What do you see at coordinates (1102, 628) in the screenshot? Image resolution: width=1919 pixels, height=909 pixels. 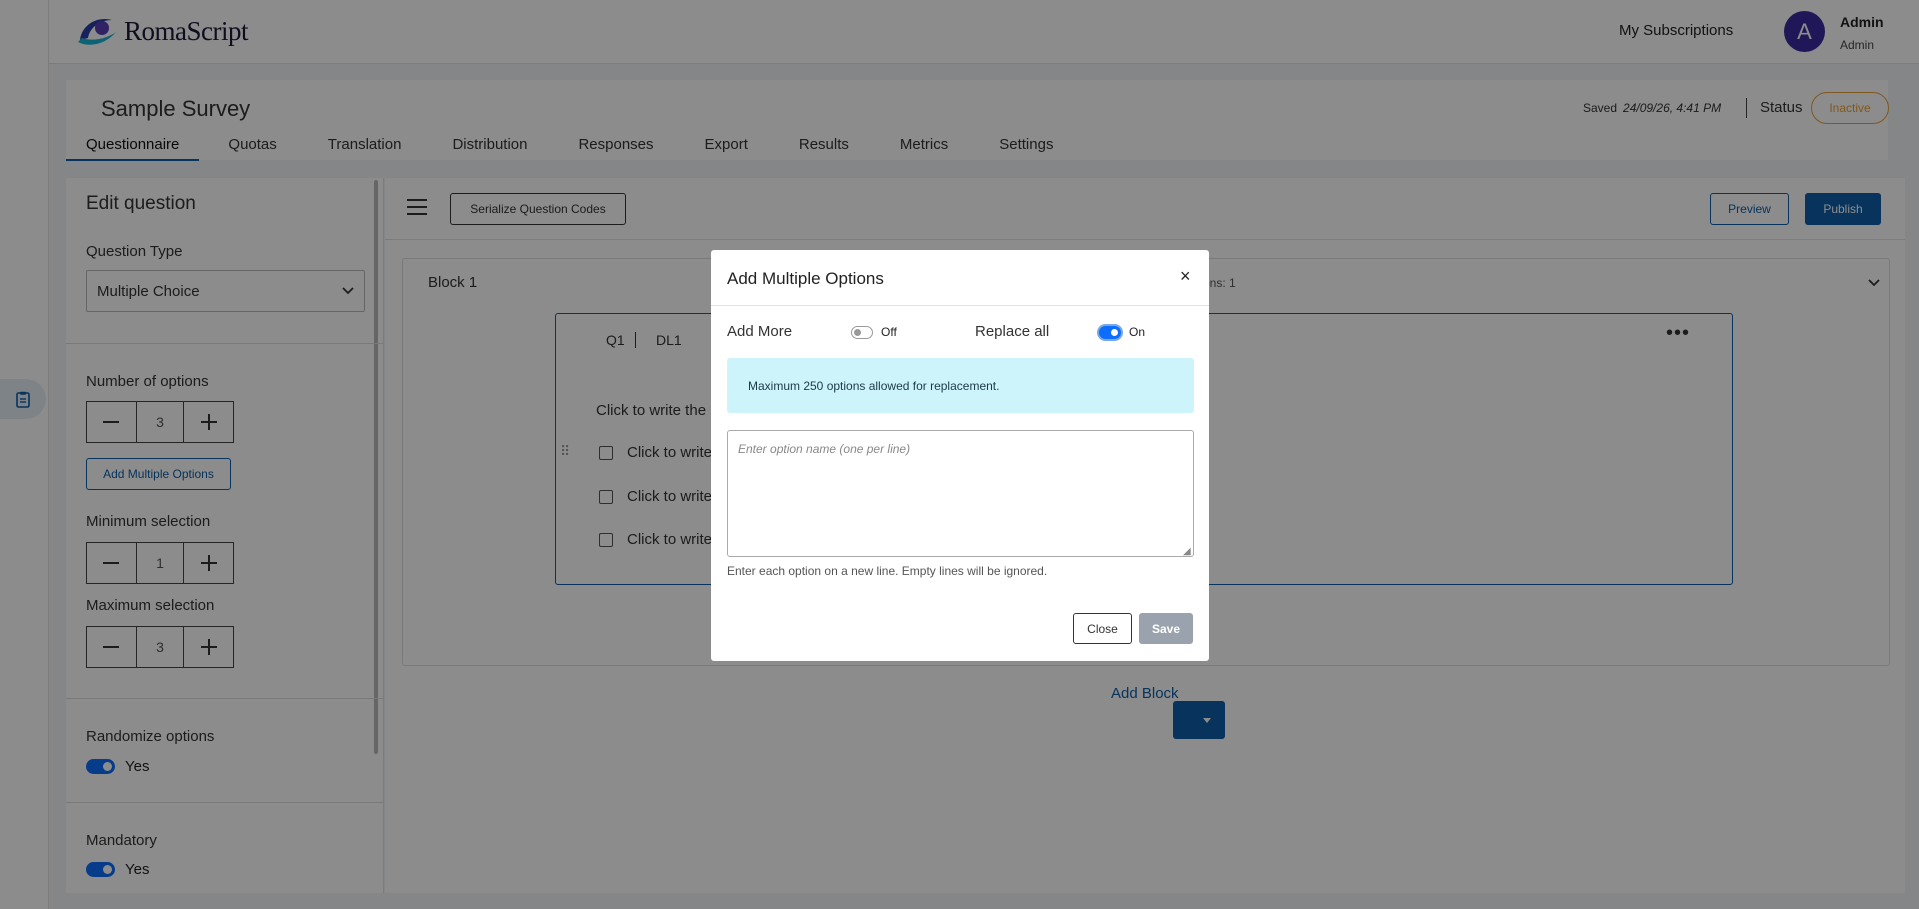 I see `close-button: Close` at bounding box center [1102, 628].